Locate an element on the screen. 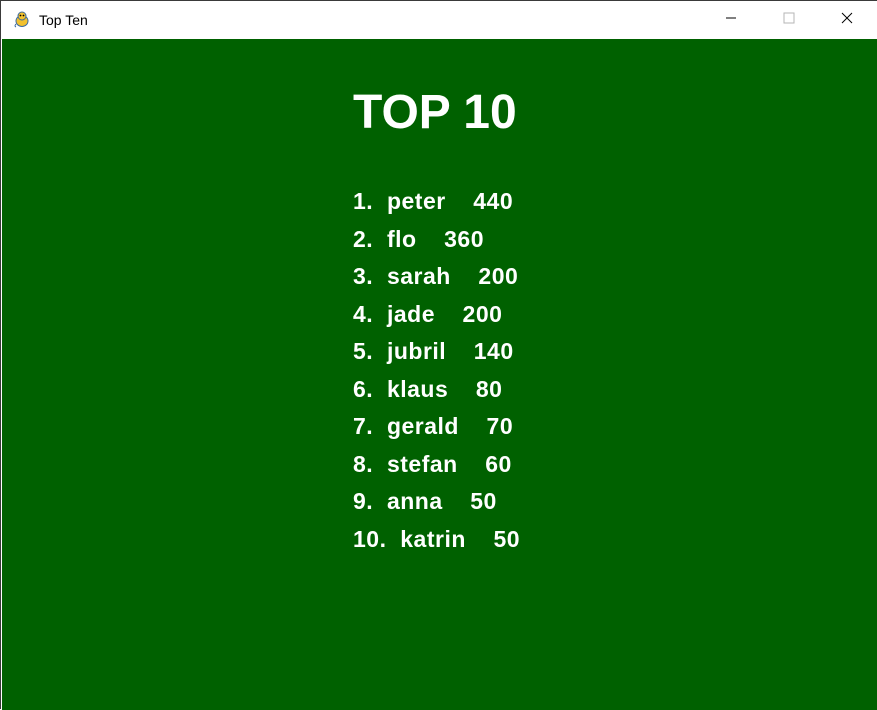  scoreboard-heading: TOP 10 is located at coordinates (435, 112).